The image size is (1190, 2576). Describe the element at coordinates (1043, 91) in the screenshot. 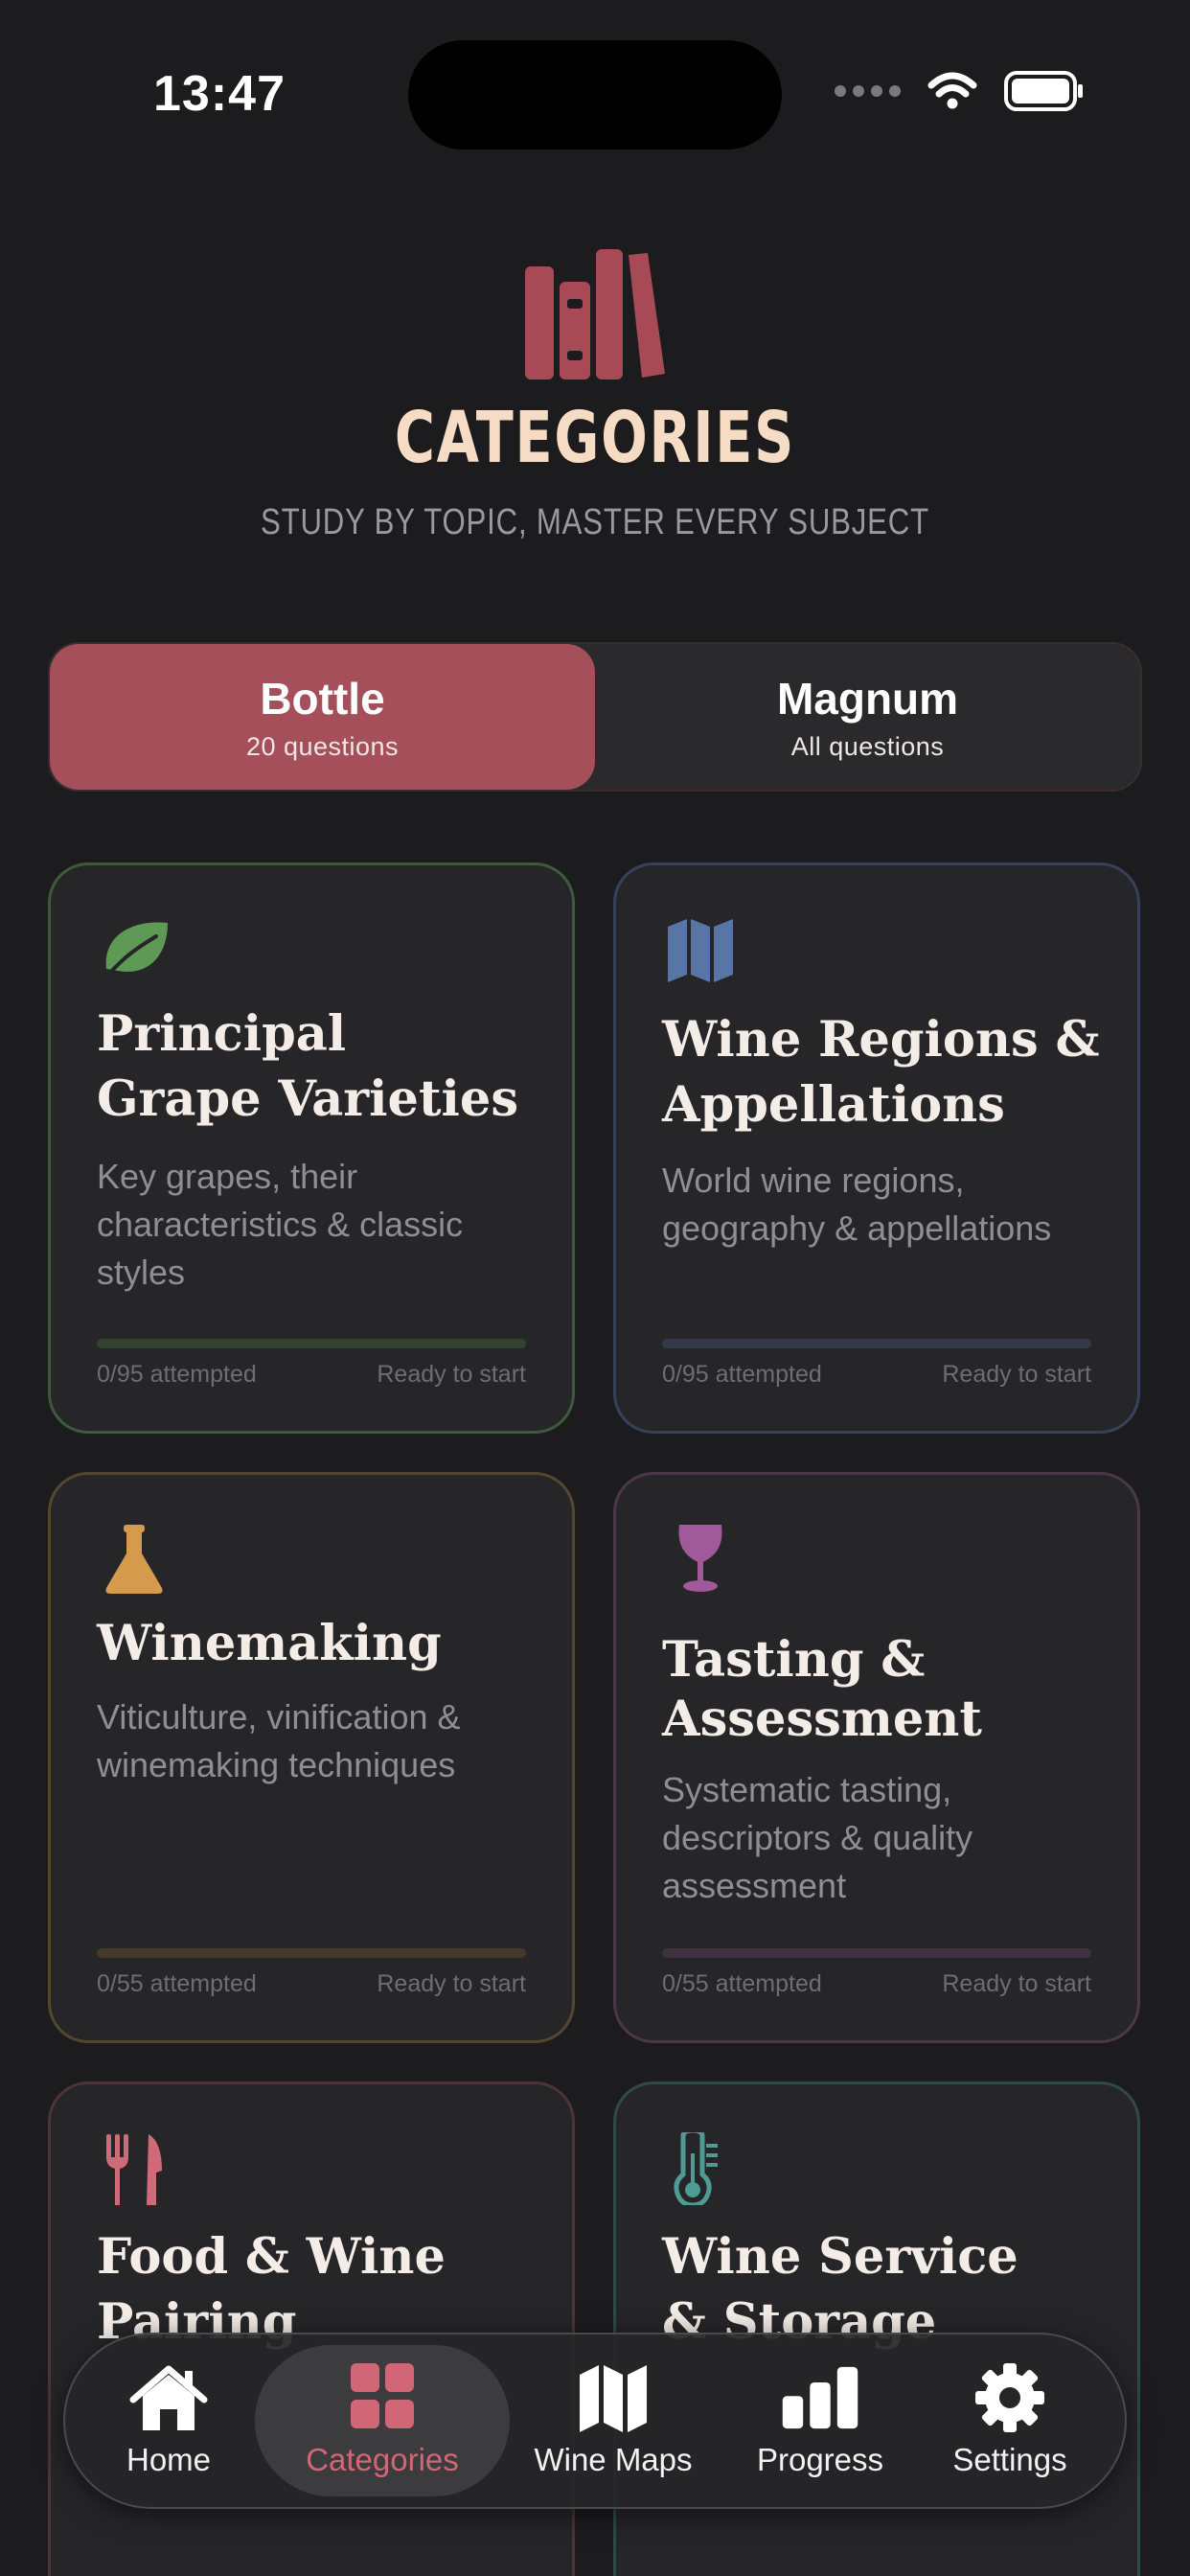

I see `battery-icon` at that location.